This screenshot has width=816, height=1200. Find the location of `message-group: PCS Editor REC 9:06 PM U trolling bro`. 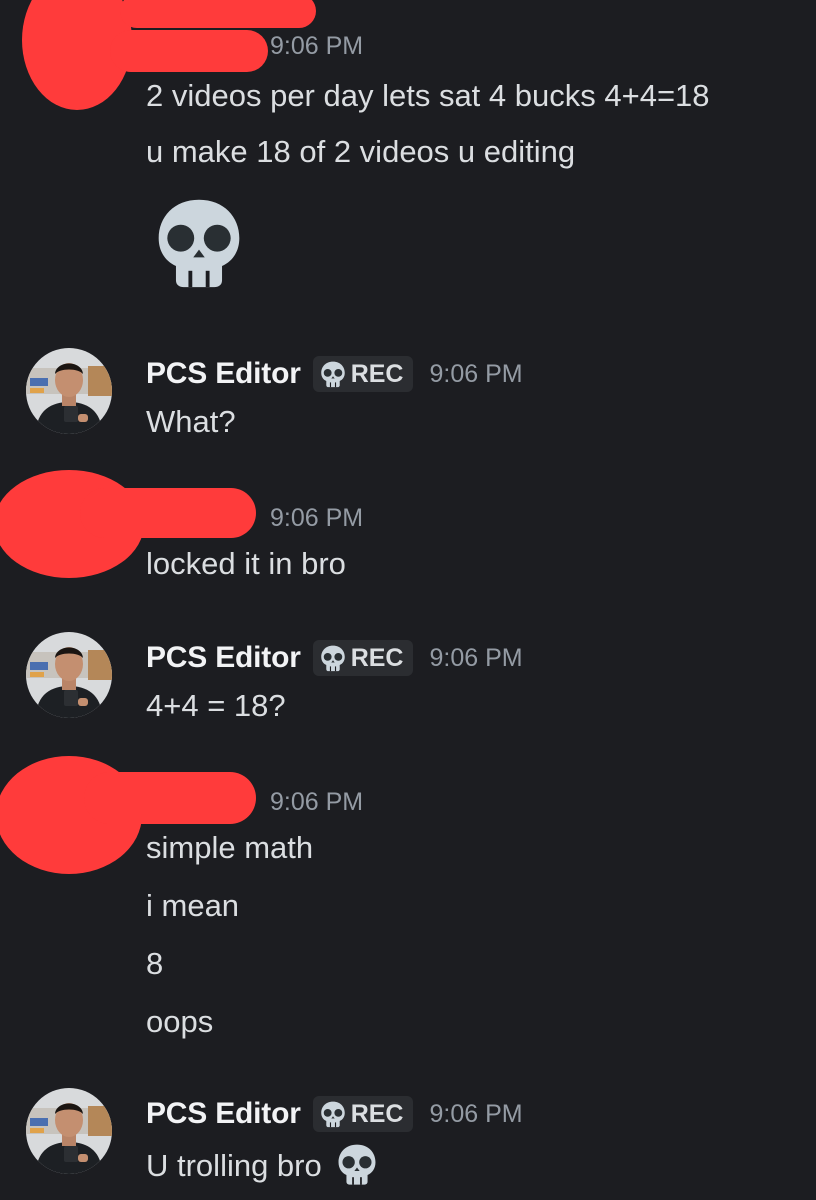

message-group: PCS Editor REC 9:06 PM U trolling bro is located at coordinates (408, 1141).